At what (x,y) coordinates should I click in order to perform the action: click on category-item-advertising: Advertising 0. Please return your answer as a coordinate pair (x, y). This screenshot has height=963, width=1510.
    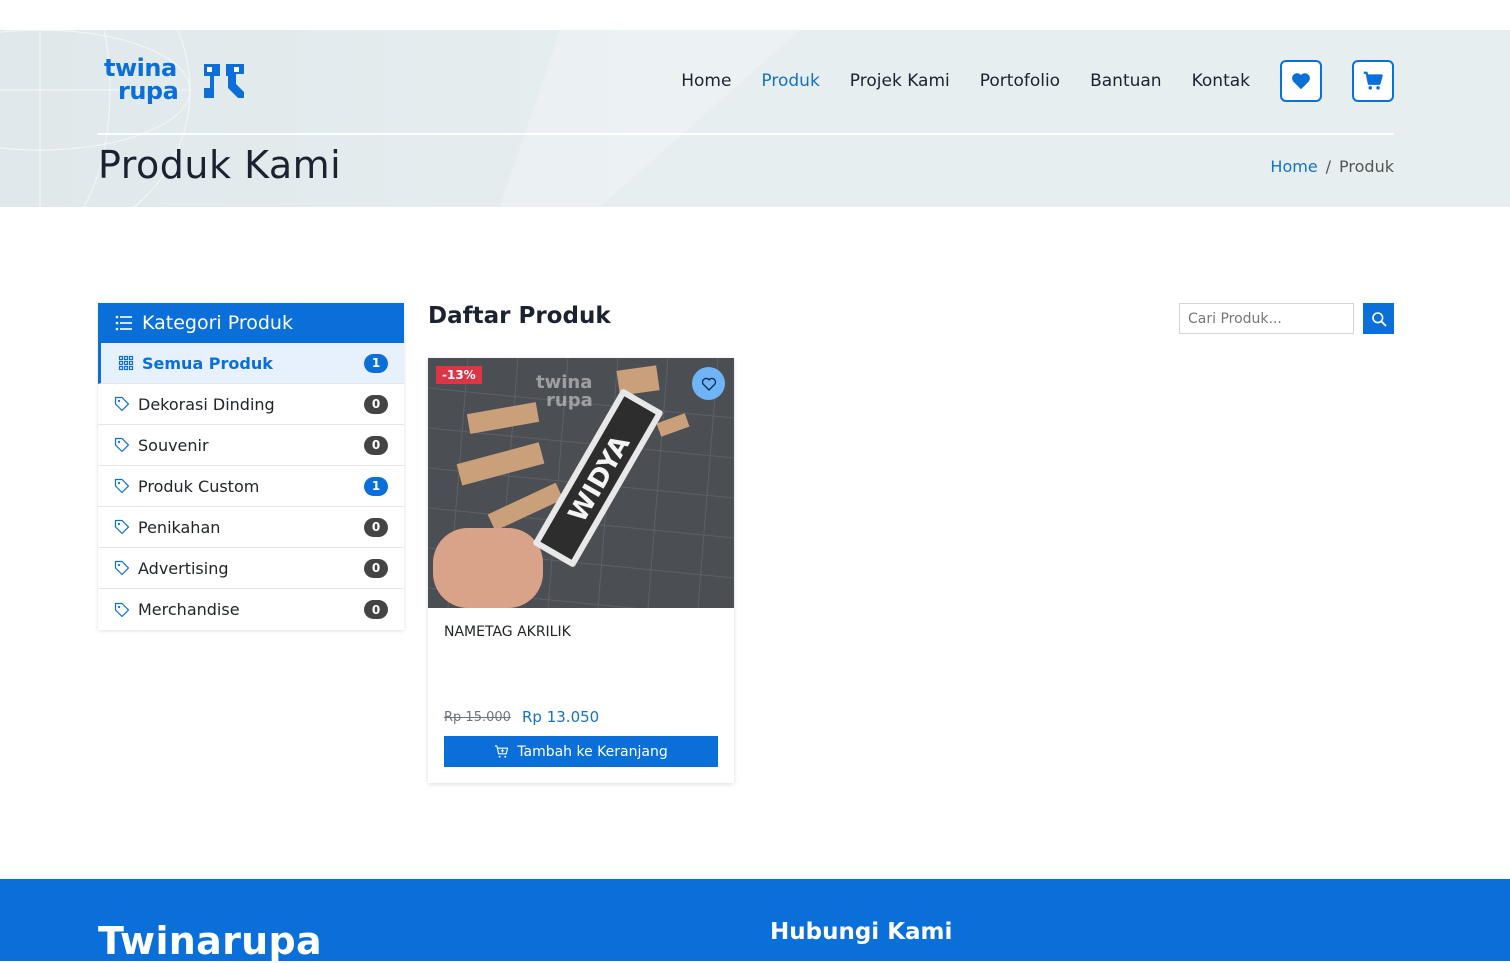
    Looking at the image, I should click on (251, 568).